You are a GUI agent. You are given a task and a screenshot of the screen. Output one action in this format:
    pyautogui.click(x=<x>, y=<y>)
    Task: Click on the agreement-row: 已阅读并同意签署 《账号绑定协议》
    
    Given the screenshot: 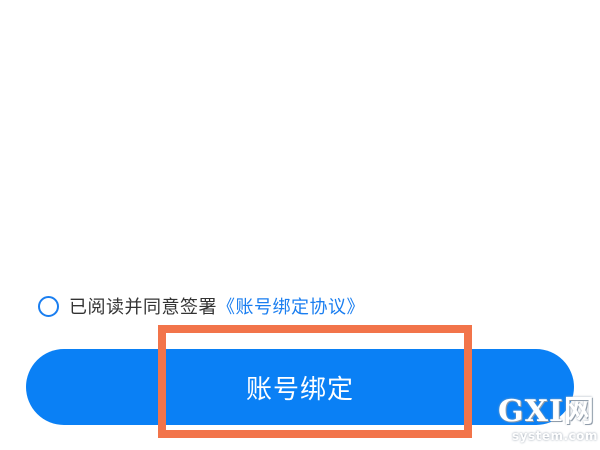 What is the action you would take?
    pyautogui.click(x=201, y=306)
    